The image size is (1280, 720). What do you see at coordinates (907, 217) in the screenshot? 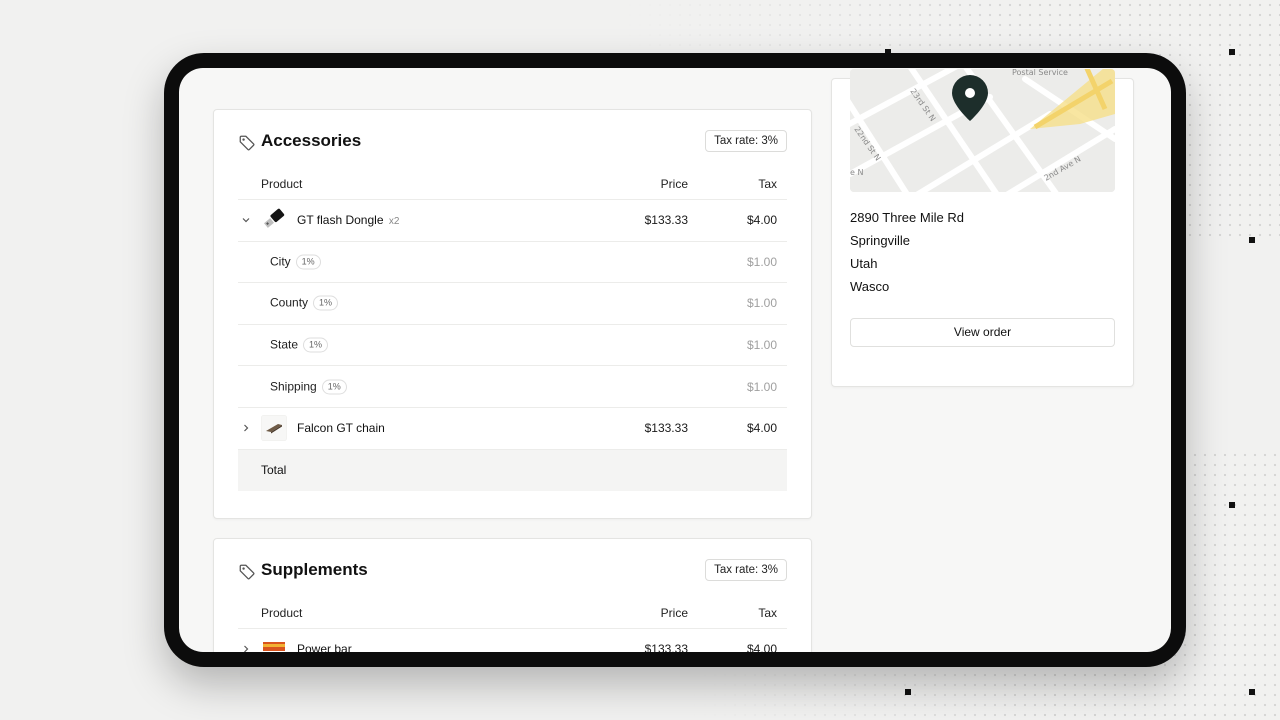
I see `address-street: 2890 Three Mile Rd` at bounding box center [907, 217].